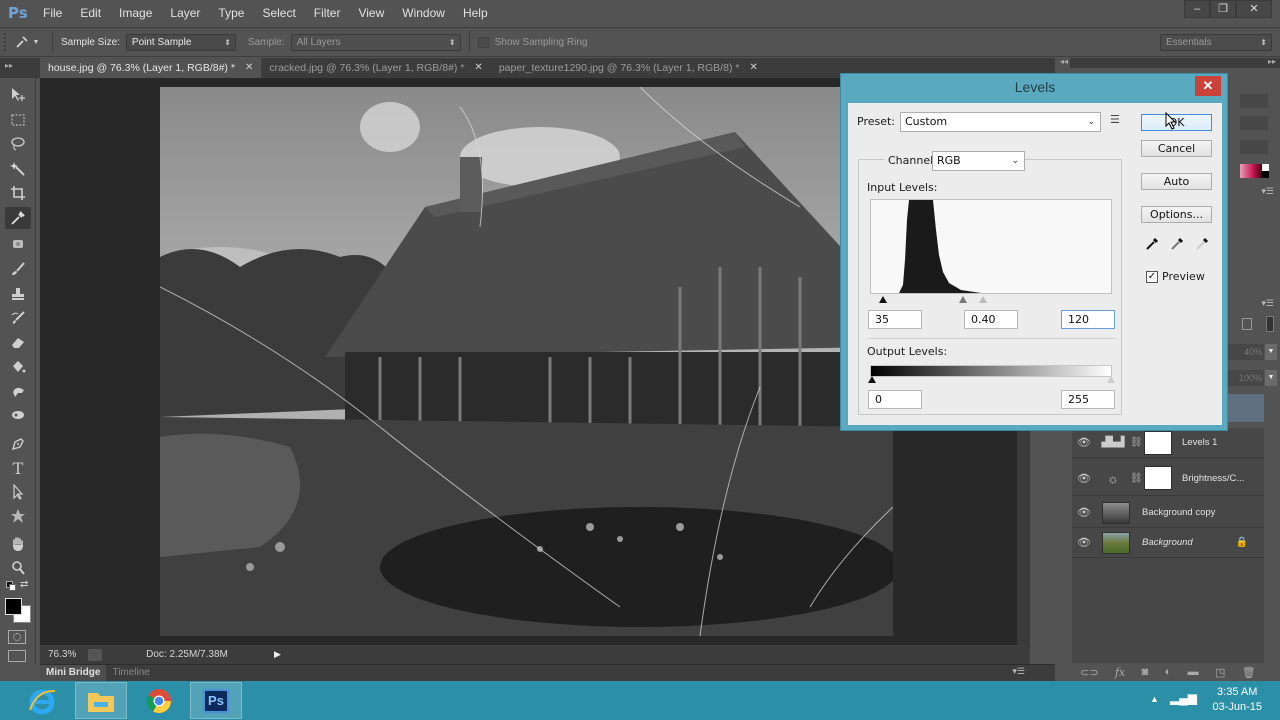 The width and height of the screenshot is (1280, 720). What do you see at coordinates (18, 169) in the screenshot?
I see `magic-wand-tool` at bounding box center [18, 169].